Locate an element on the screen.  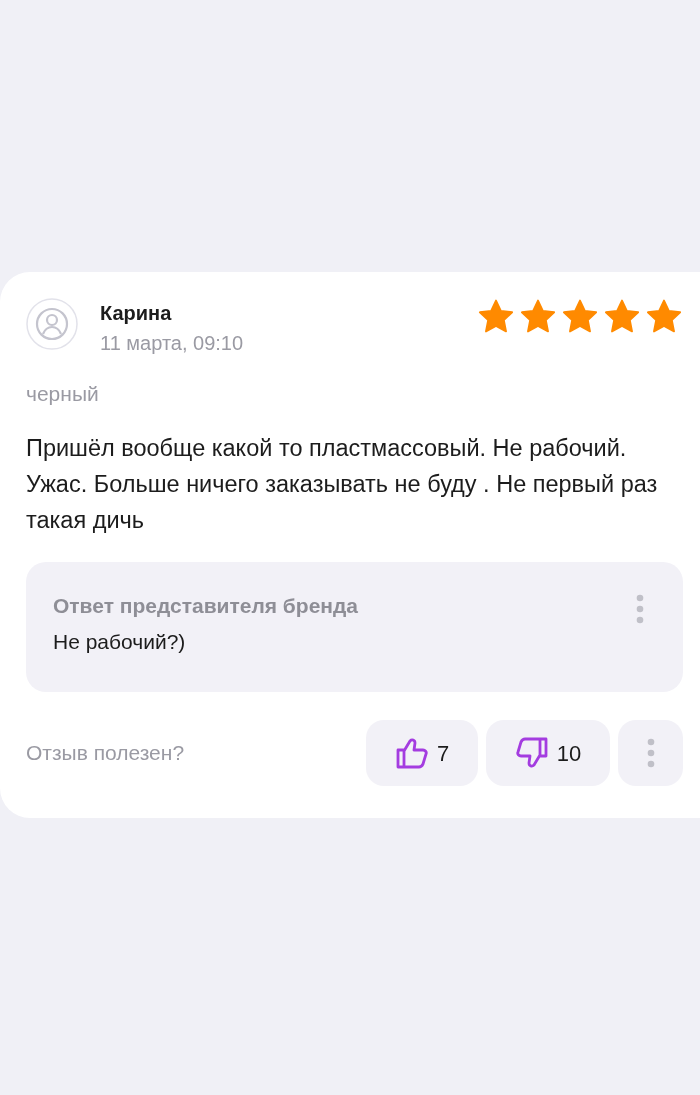
dislike-button: 10 is located at coordinates (548, 753).